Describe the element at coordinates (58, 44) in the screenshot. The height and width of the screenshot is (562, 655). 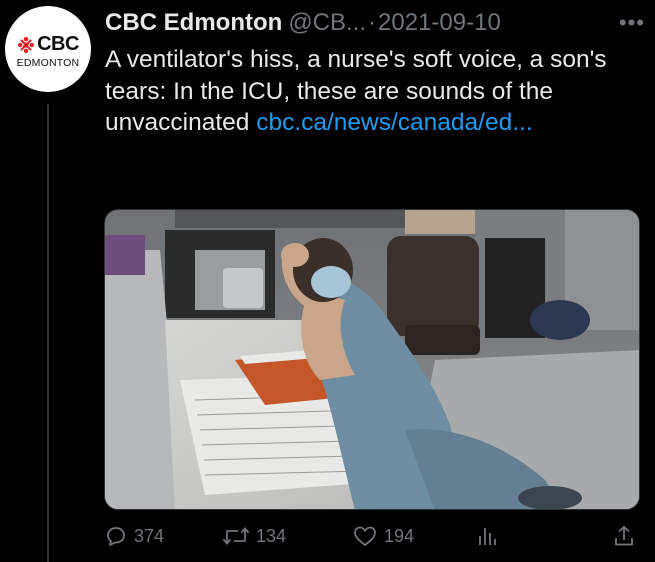
I see `avatar-logo-text: CBC` at that location.